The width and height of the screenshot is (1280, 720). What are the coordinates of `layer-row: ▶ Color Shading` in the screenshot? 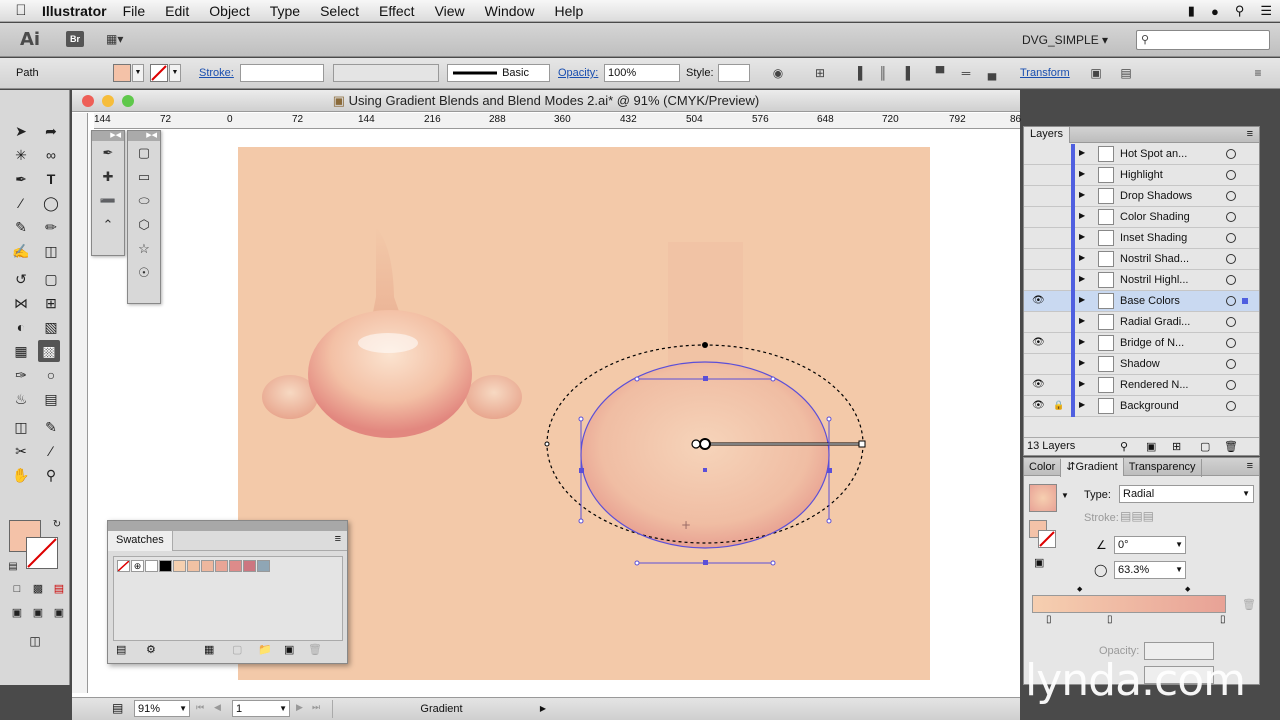 It's located at (1141, 217).